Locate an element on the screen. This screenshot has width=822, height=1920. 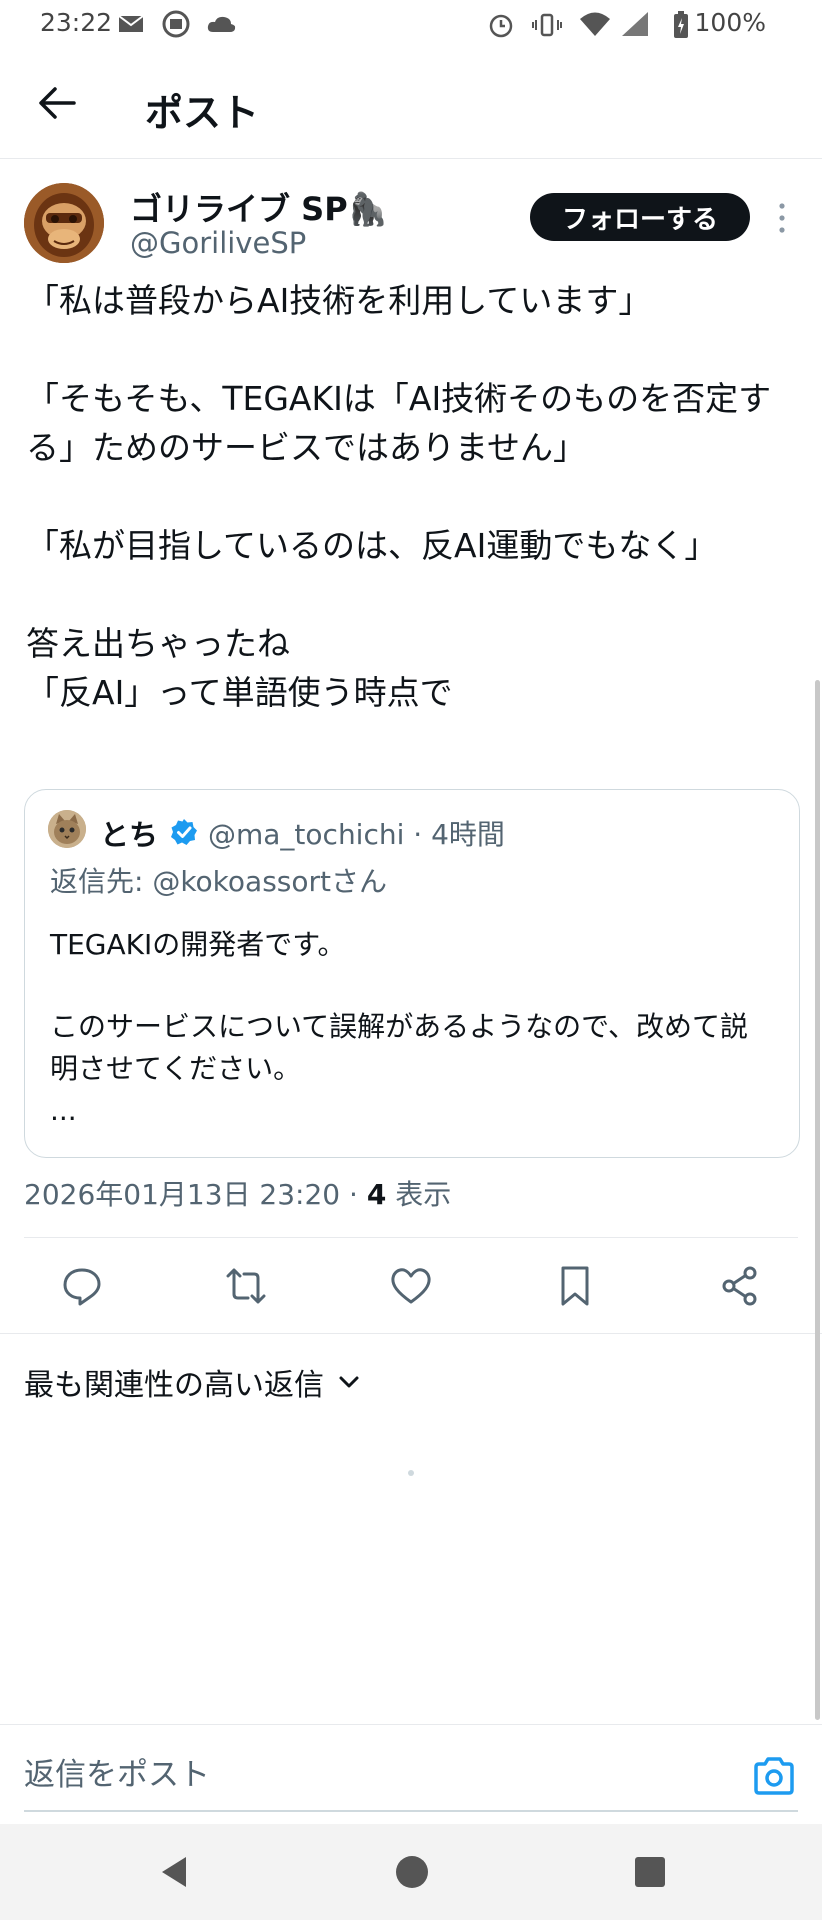
repost-icon is located at coordinates (246, 1286).